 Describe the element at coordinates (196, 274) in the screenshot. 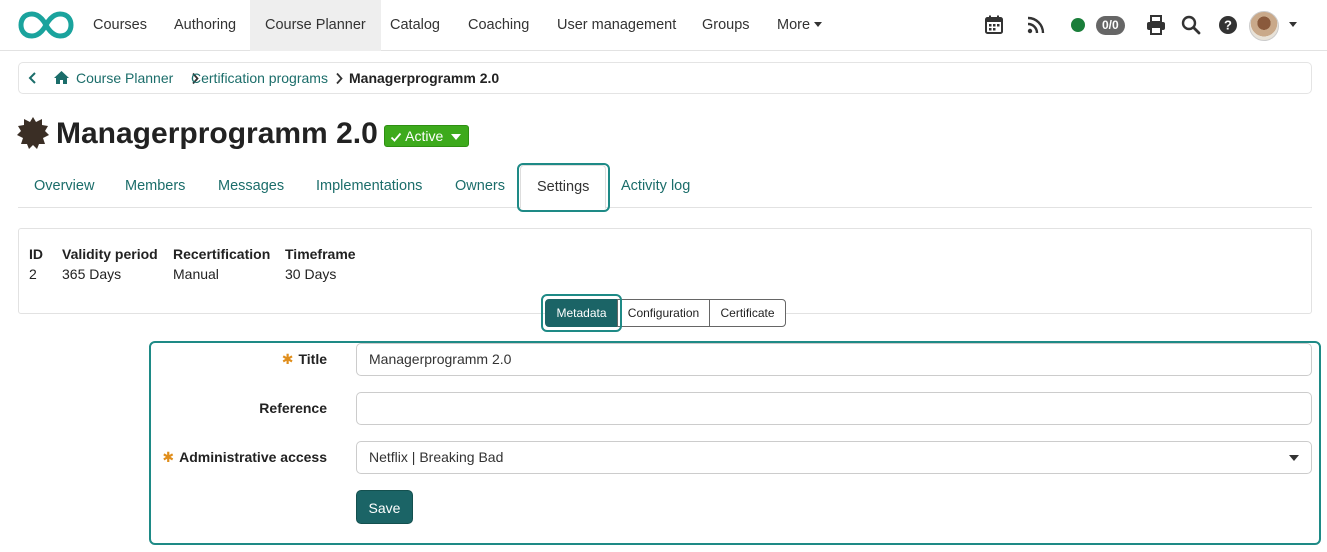

I see `info-value: Manual` at that location.